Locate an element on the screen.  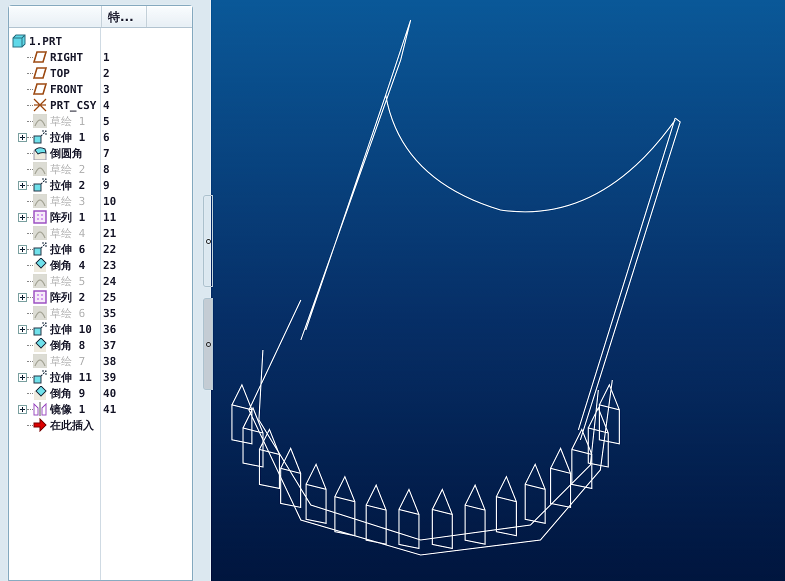
feature-number: 37 is located at coordinates (109, 345).